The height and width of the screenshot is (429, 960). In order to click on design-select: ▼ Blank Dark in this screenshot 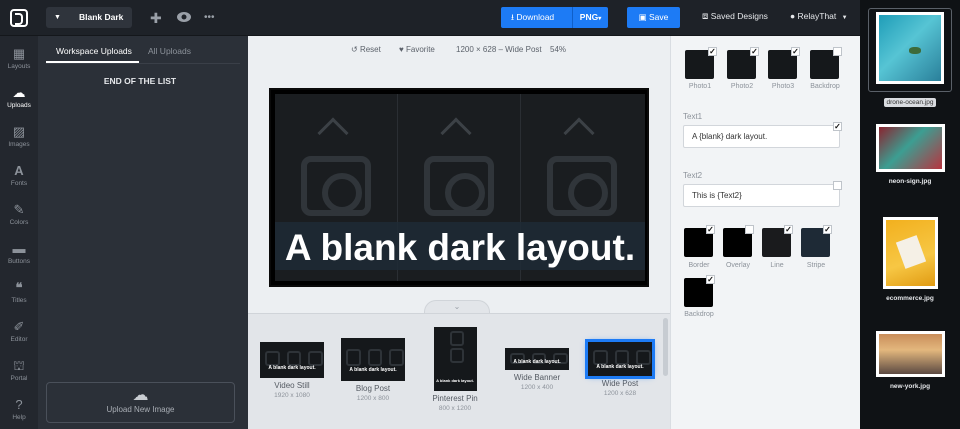, I will do `click(89, 17)`.